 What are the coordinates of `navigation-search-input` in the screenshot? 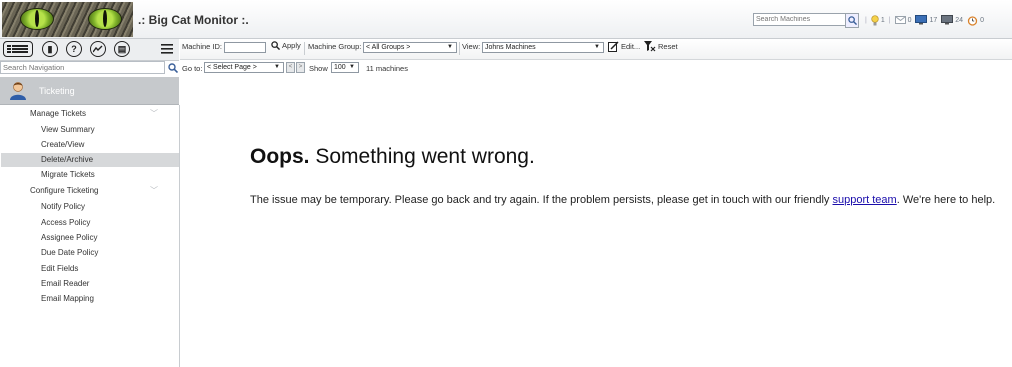 It's located at (82, 67).